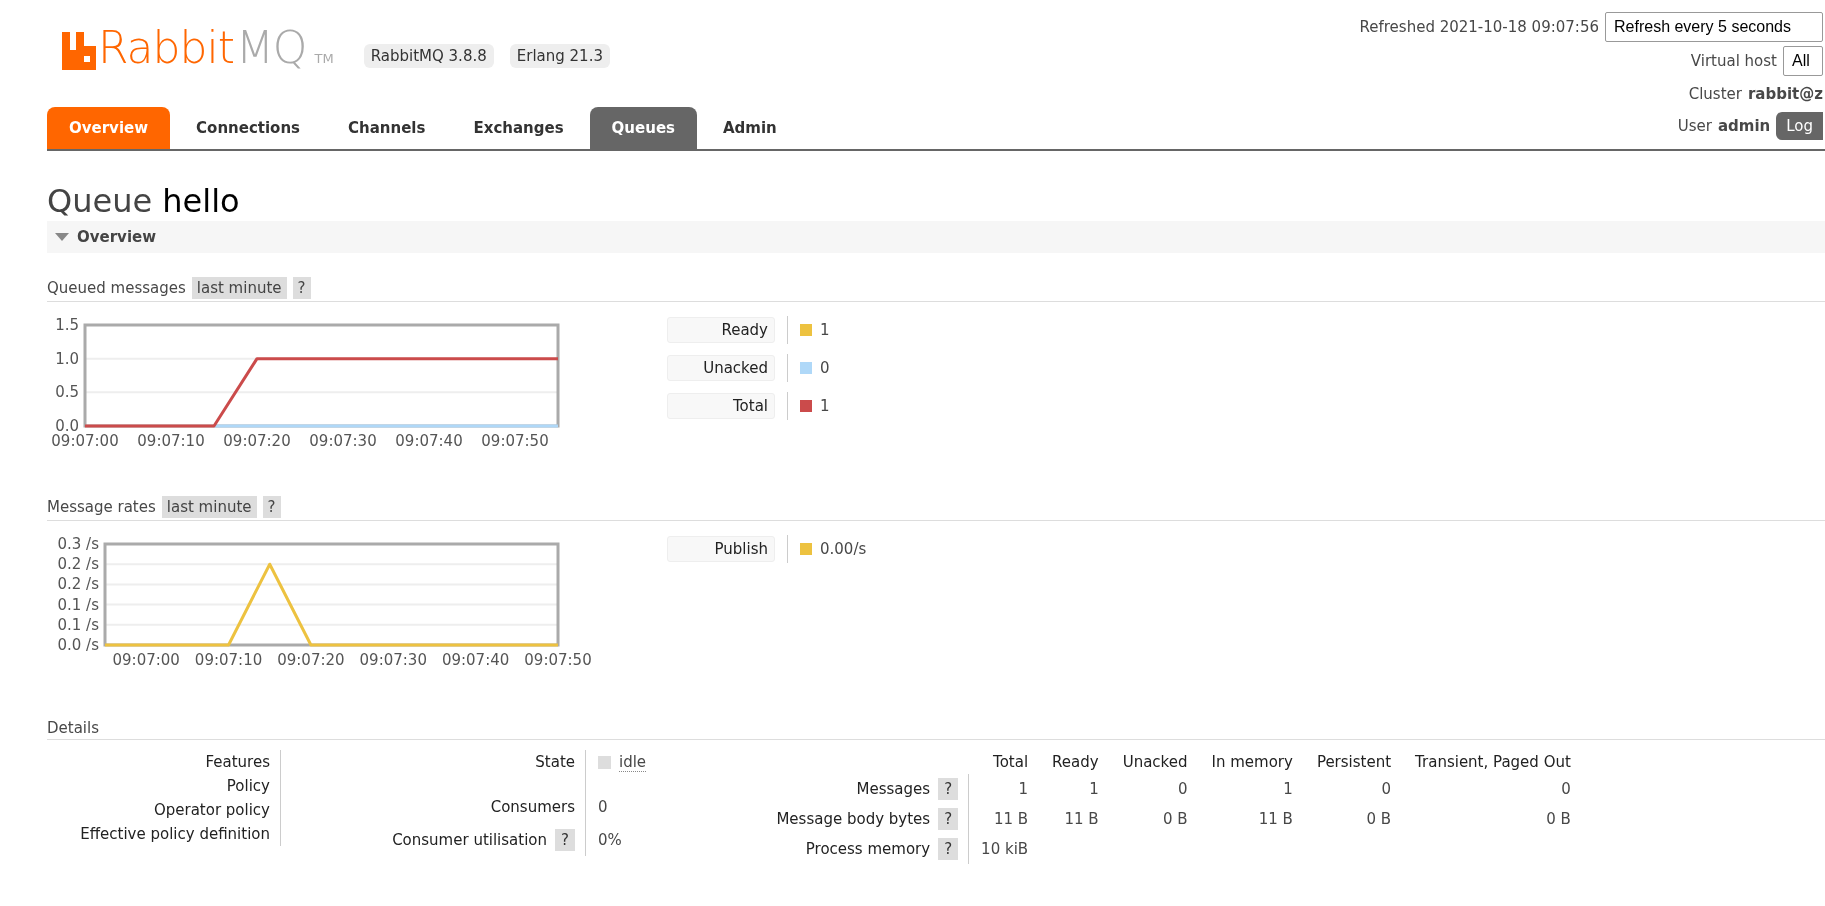 The image size is (1825, 906). What do you see at coordinates (116, 288) in the screenshot?
I see `section-heading: Queued messages` at bounding box center [116, 288].